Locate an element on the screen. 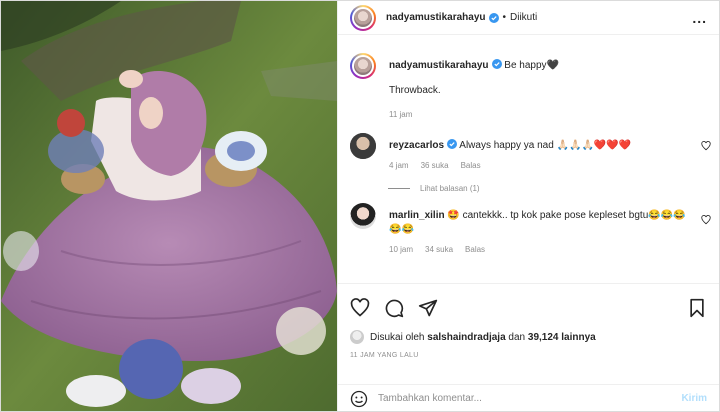 The height and width of the screenshot is (412, 720). comment-time: 10 jam is located at coordinates (401, 249).